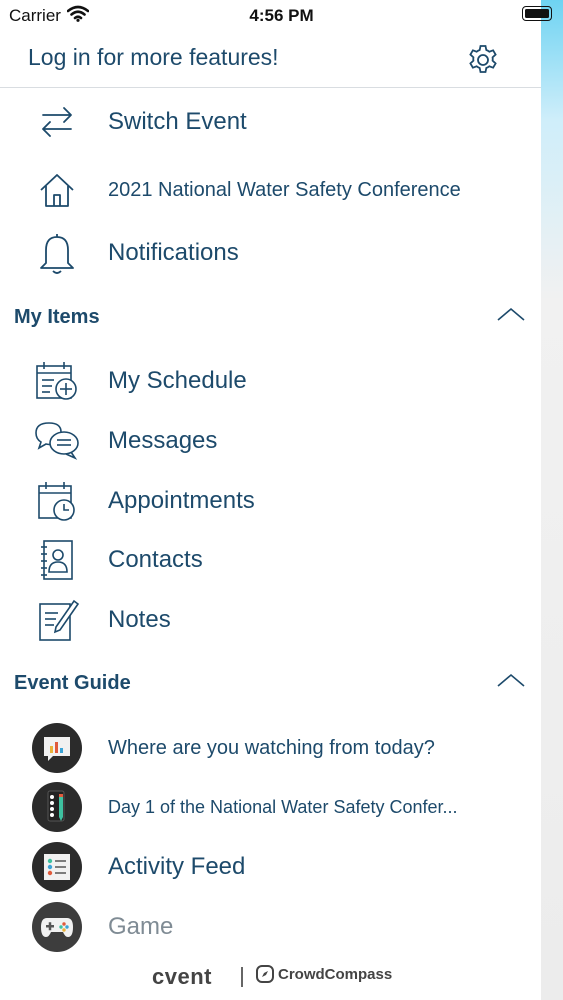  I want to click on menu-item-label: Messages, so click(163, 440).